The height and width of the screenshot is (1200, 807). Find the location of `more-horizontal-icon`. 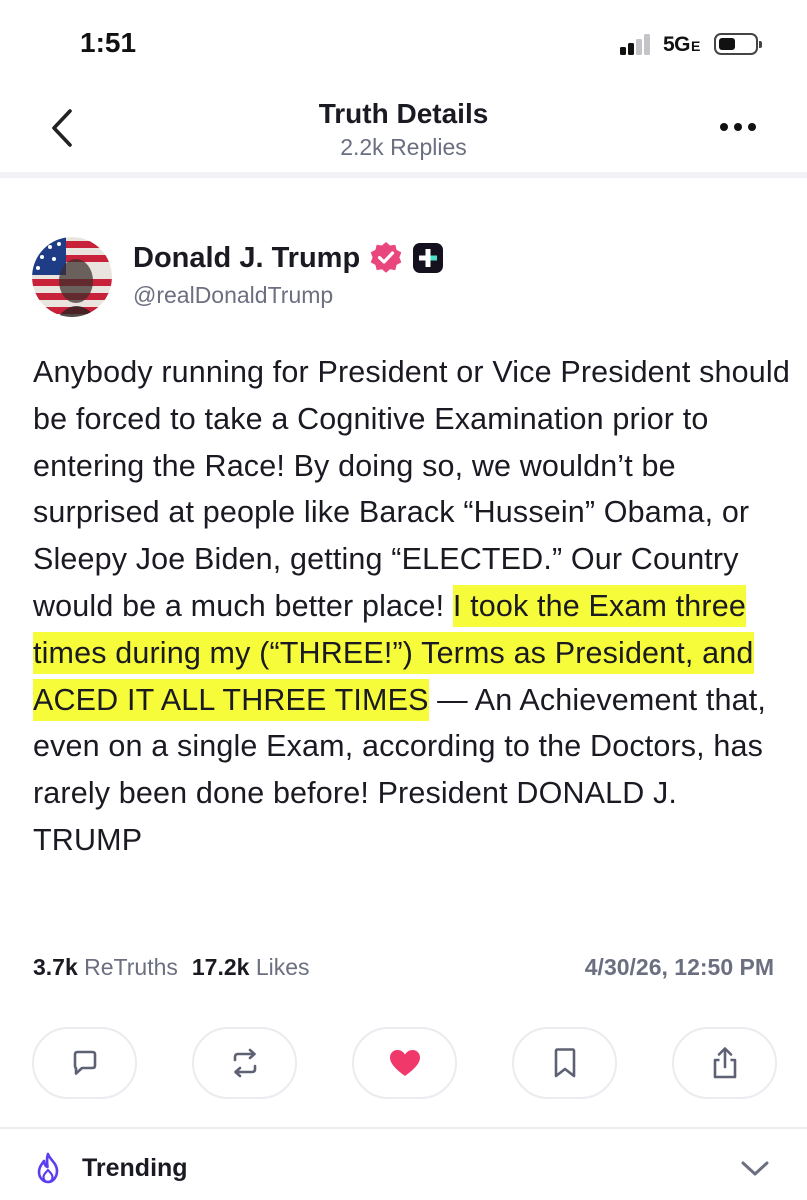

more-horizontal-icon is located at coordinates (738, 127).